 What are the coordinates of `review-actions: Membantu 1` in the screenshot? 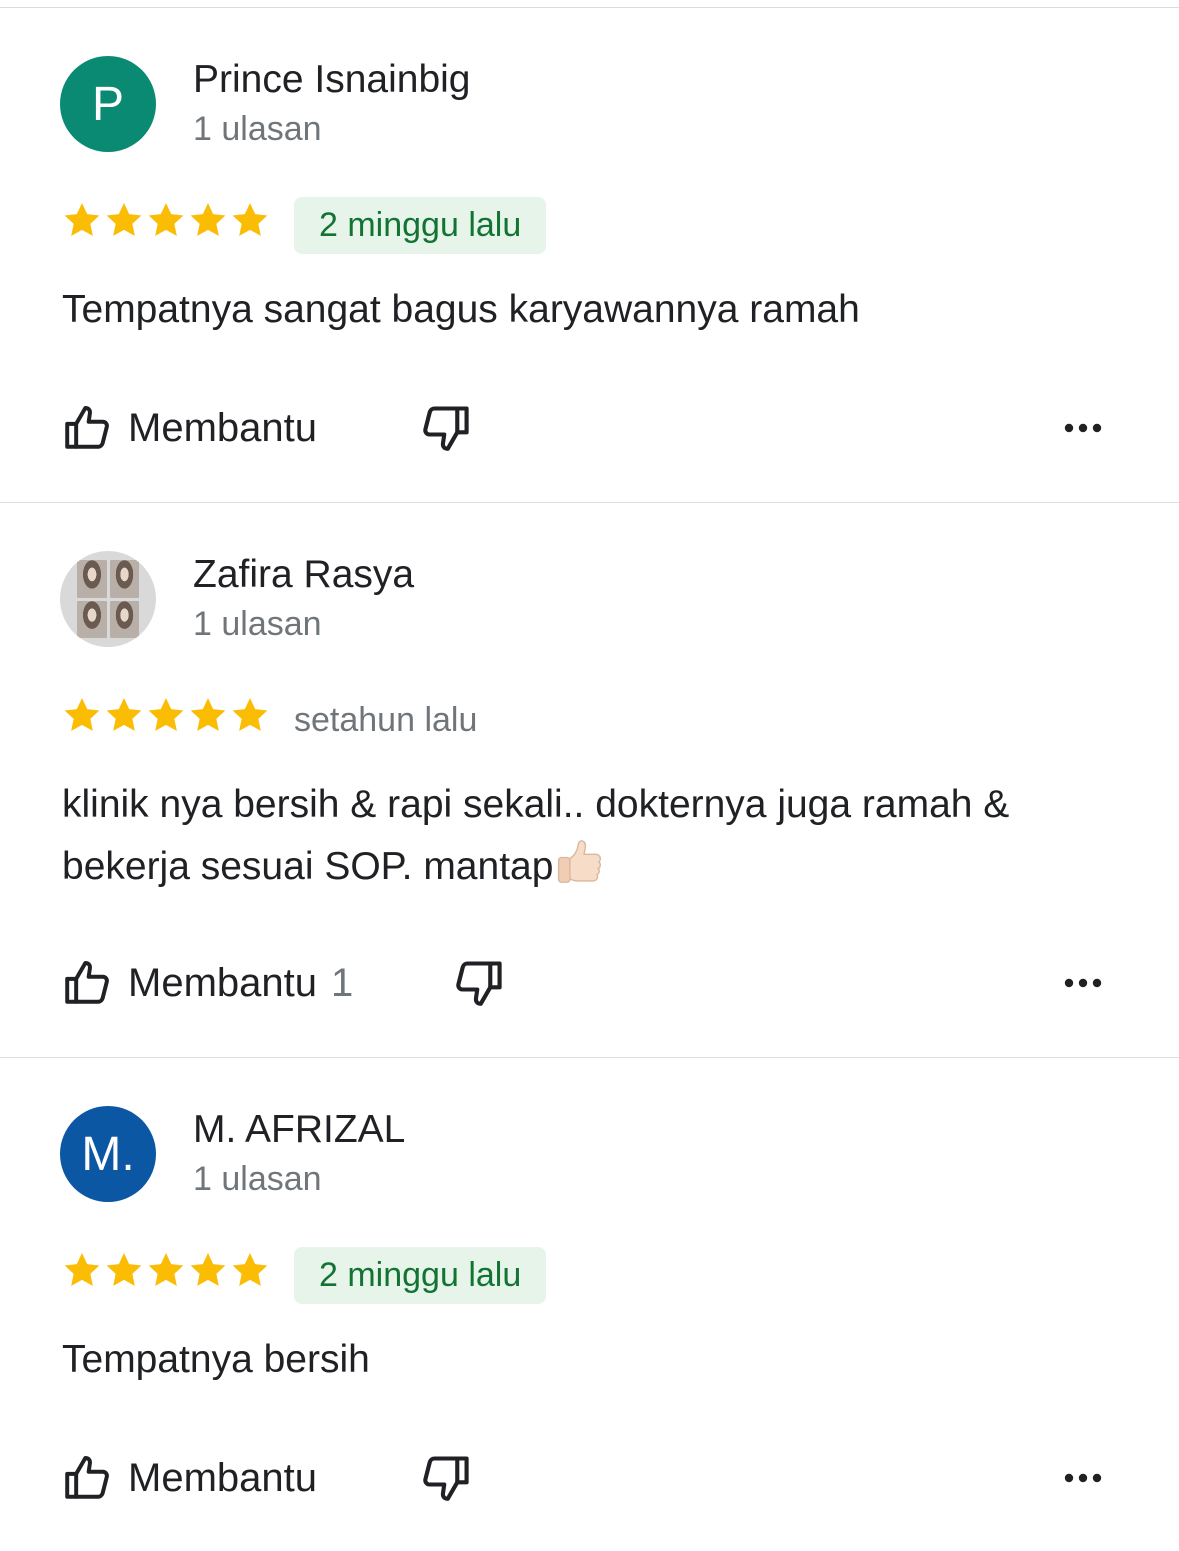 It's located at (589, 983).